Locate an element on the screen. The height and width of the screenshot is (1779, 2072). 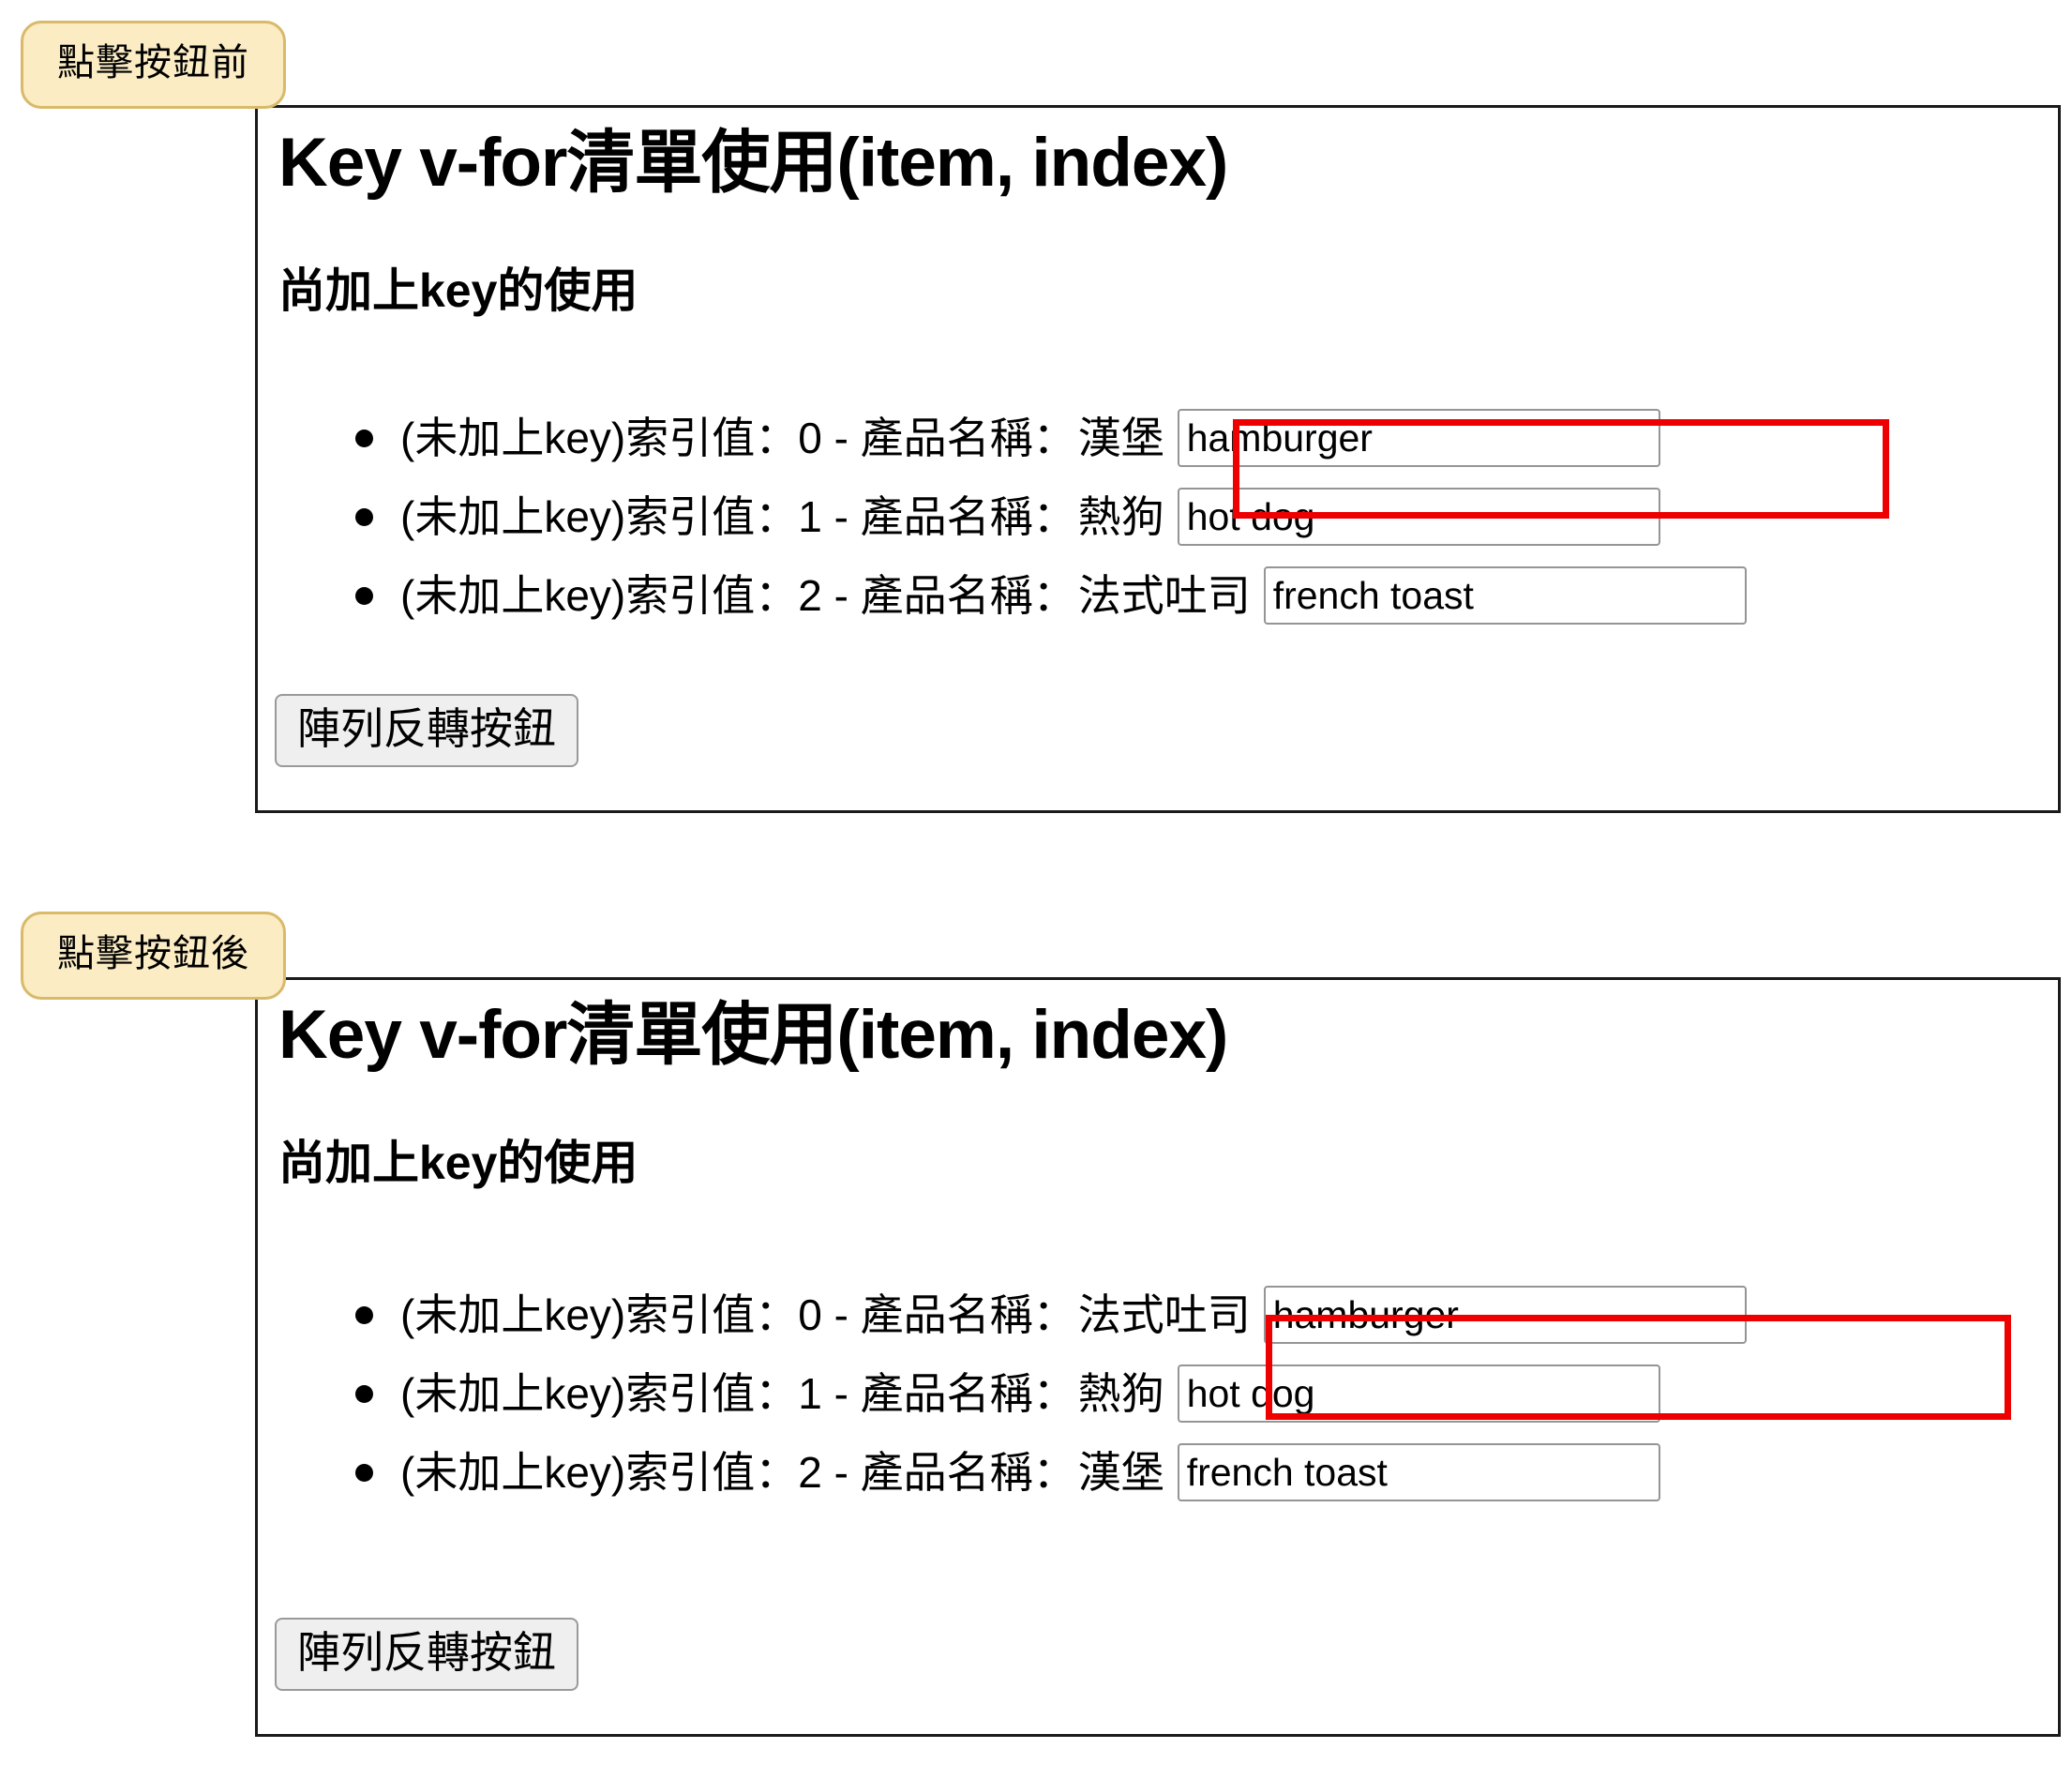
list-item: (未加上key)索引值：0 - 產品名稱： 漢堡 is located at coordinates (1002, 438).